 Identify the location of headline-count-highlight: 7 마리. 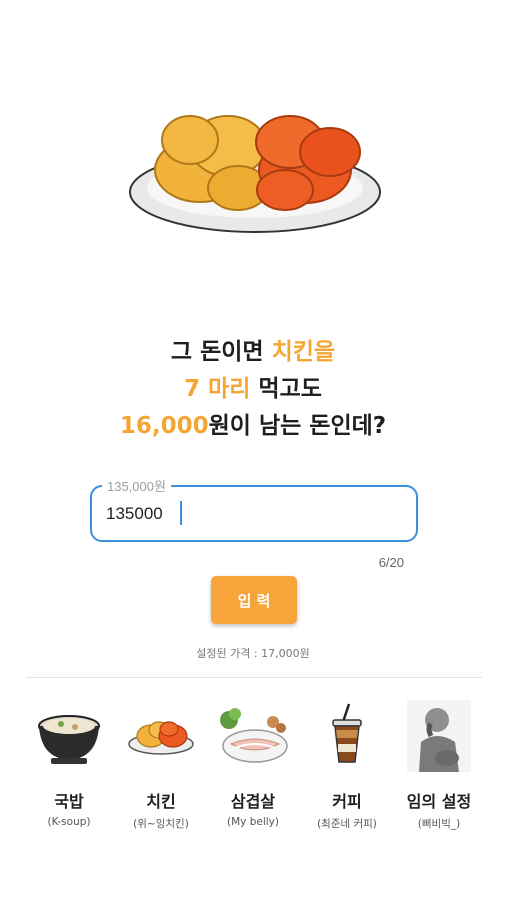
(217, 389).